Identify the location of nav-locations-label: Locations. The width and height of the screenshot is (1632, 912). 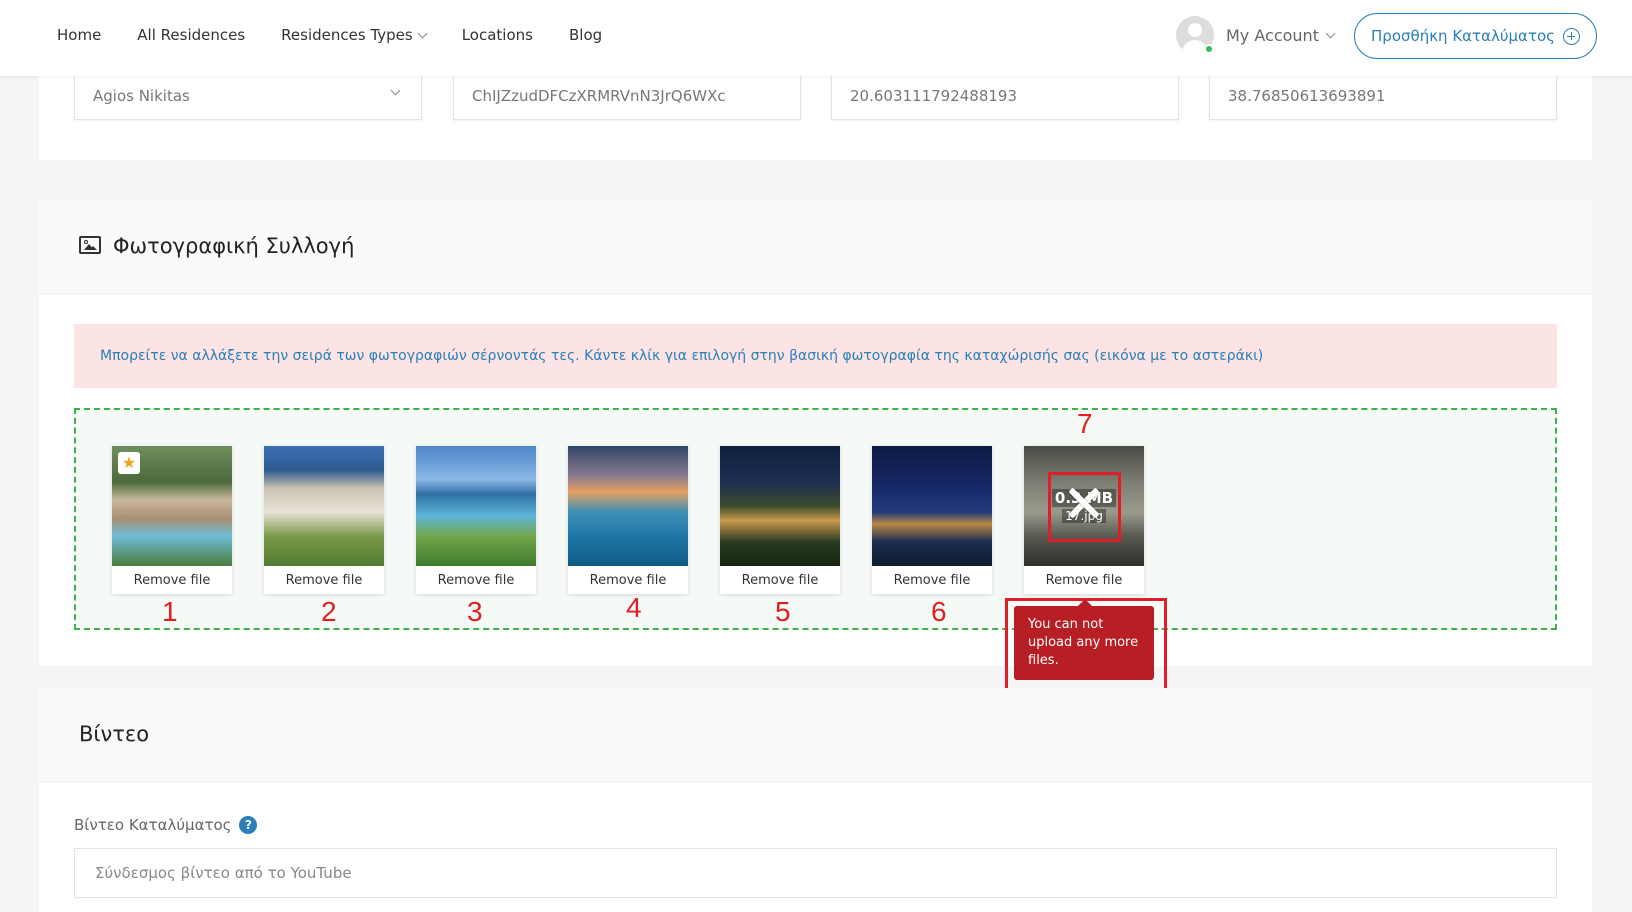
(497, 35).